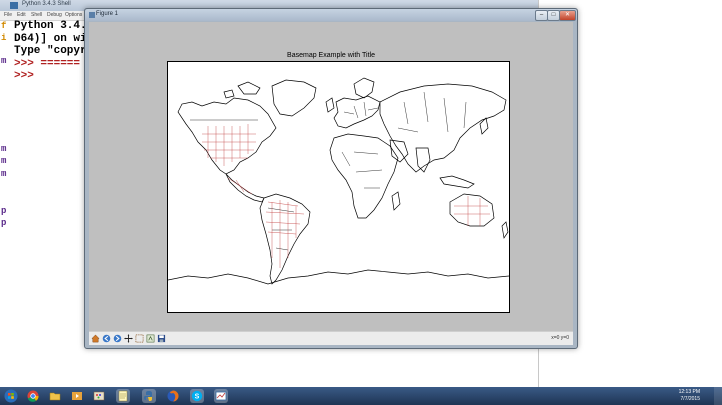  I want to click on taskbar-figure, so click(221, 396).